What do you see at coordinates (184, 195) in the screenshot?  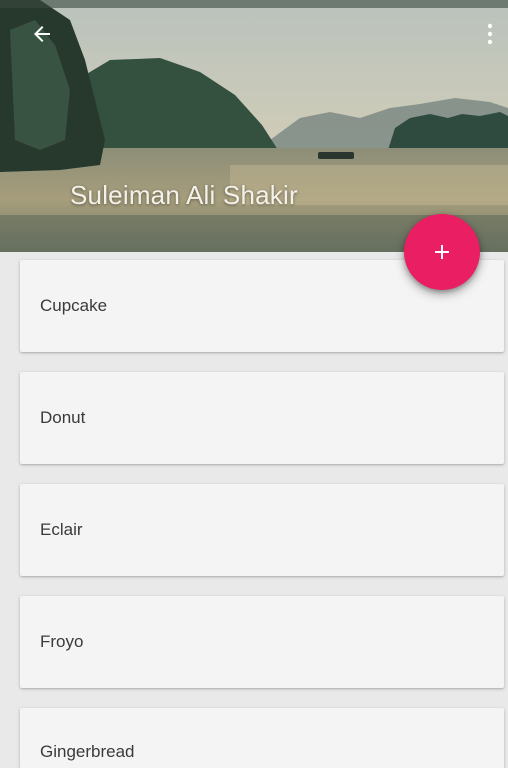 I see `page-title: Suleiman Ali Shakir` at bounding box center [184, 195].